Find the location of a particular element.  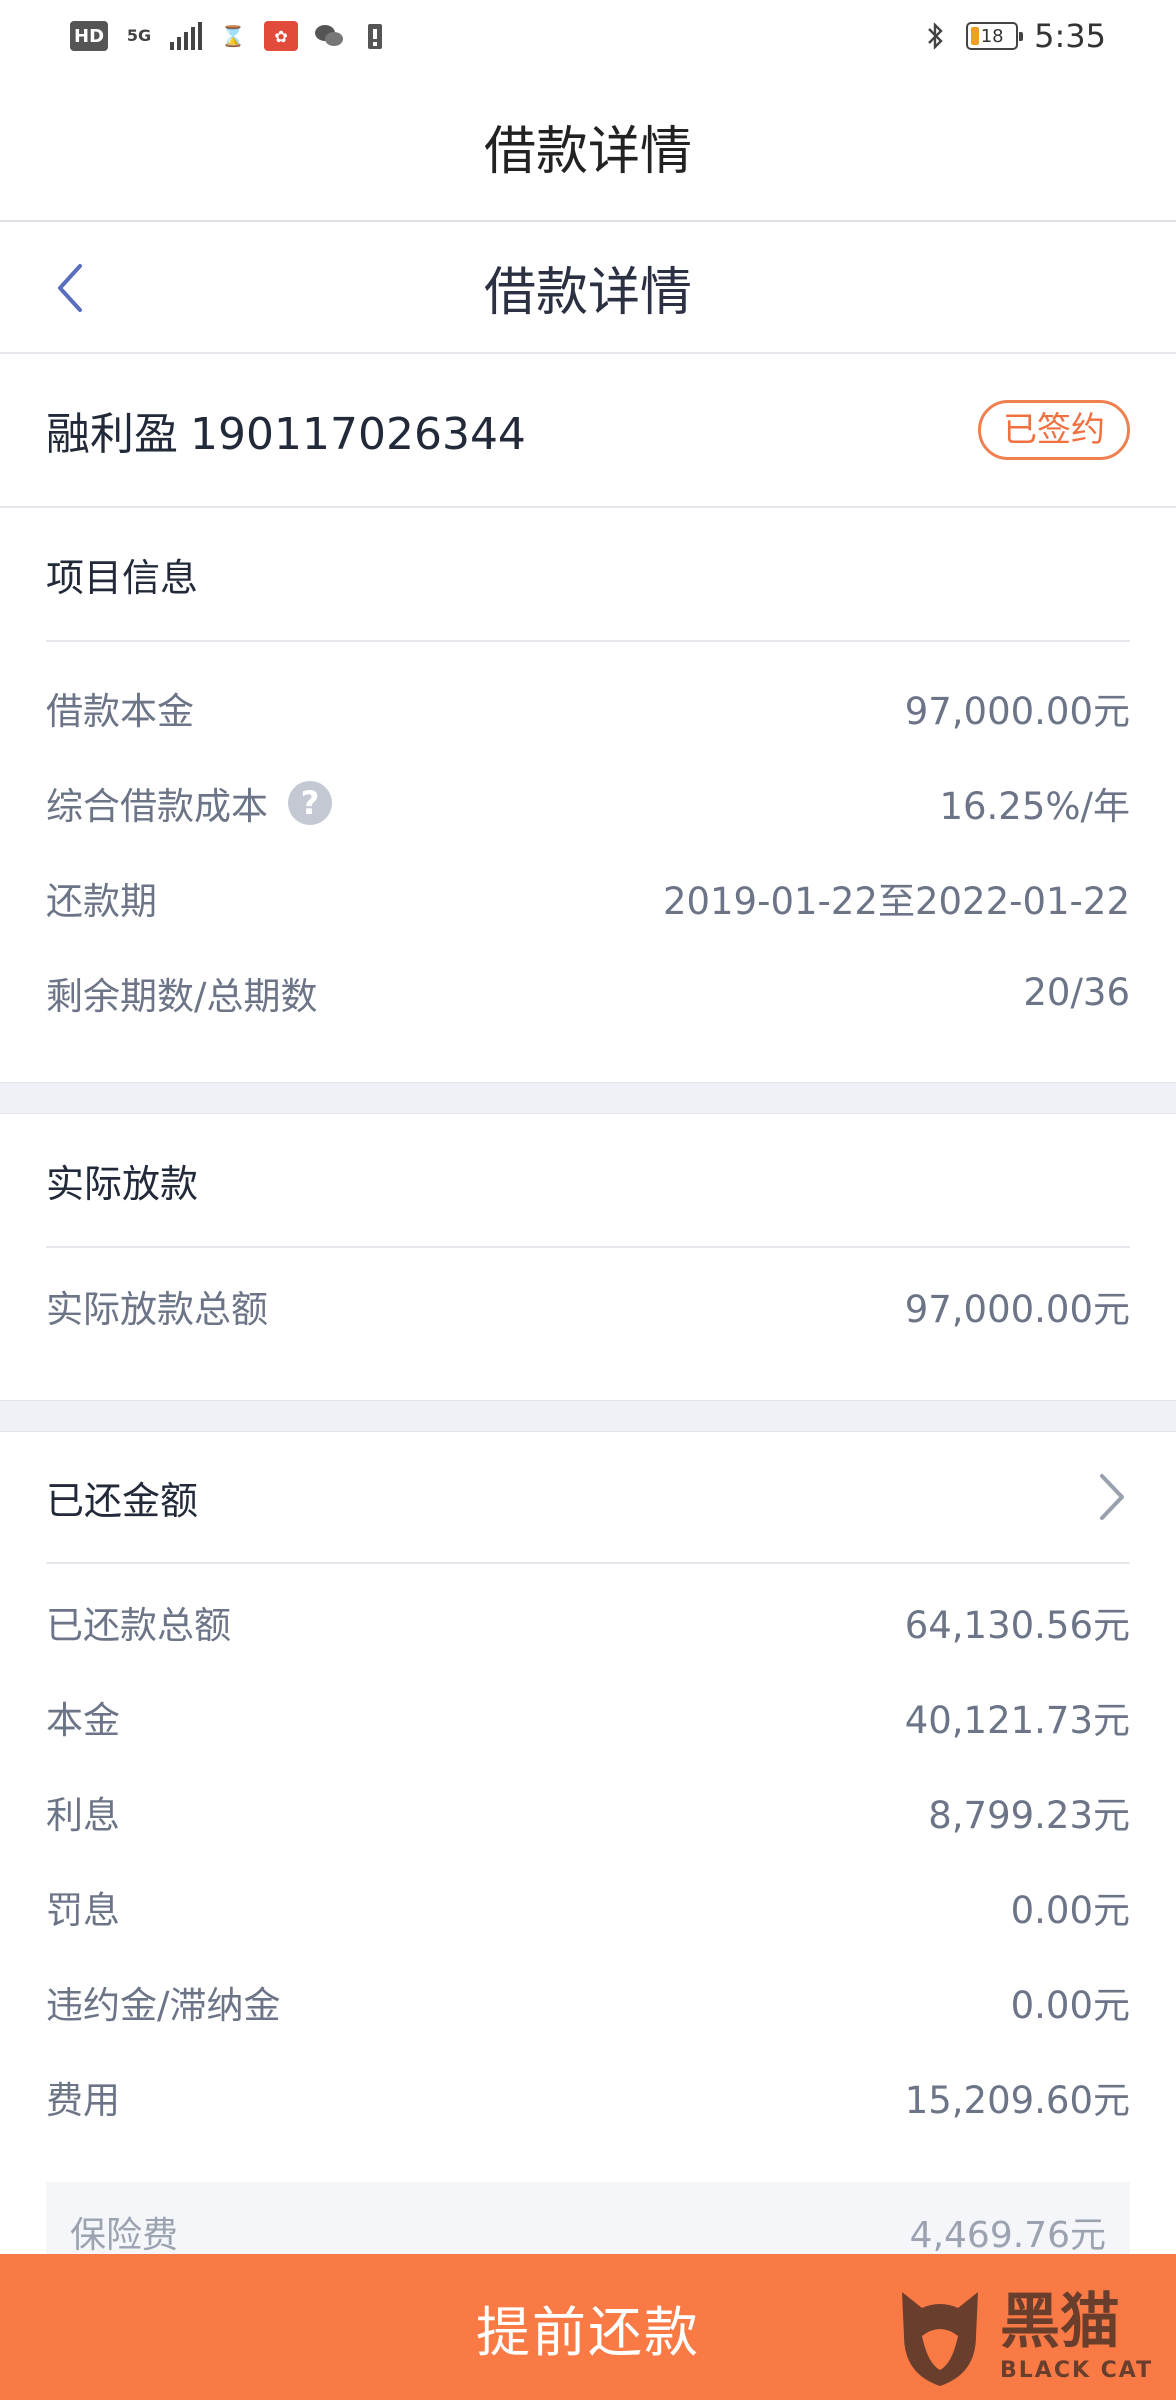

detail-row: 实际放款总额 97,000.00元 is located at coordinates (588, 1305).